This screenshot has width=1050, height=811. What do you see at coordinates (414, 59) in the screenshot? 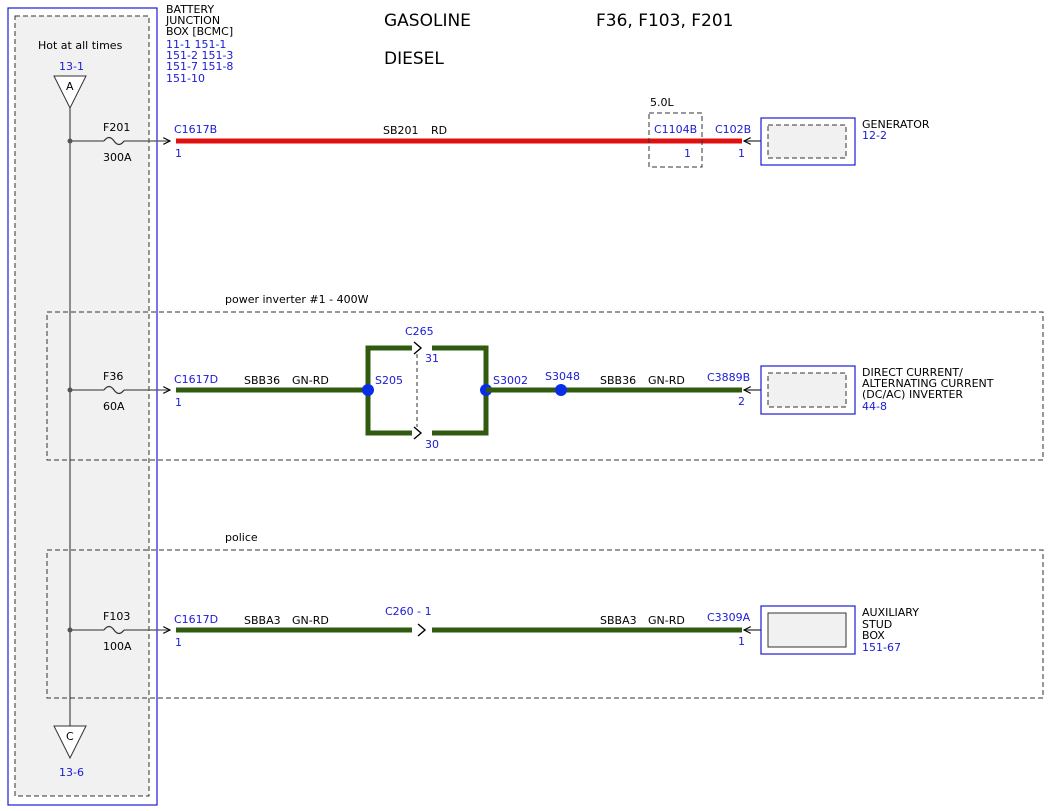
I see `diesel-label: DIESEL` at bounding box center [414, 59].